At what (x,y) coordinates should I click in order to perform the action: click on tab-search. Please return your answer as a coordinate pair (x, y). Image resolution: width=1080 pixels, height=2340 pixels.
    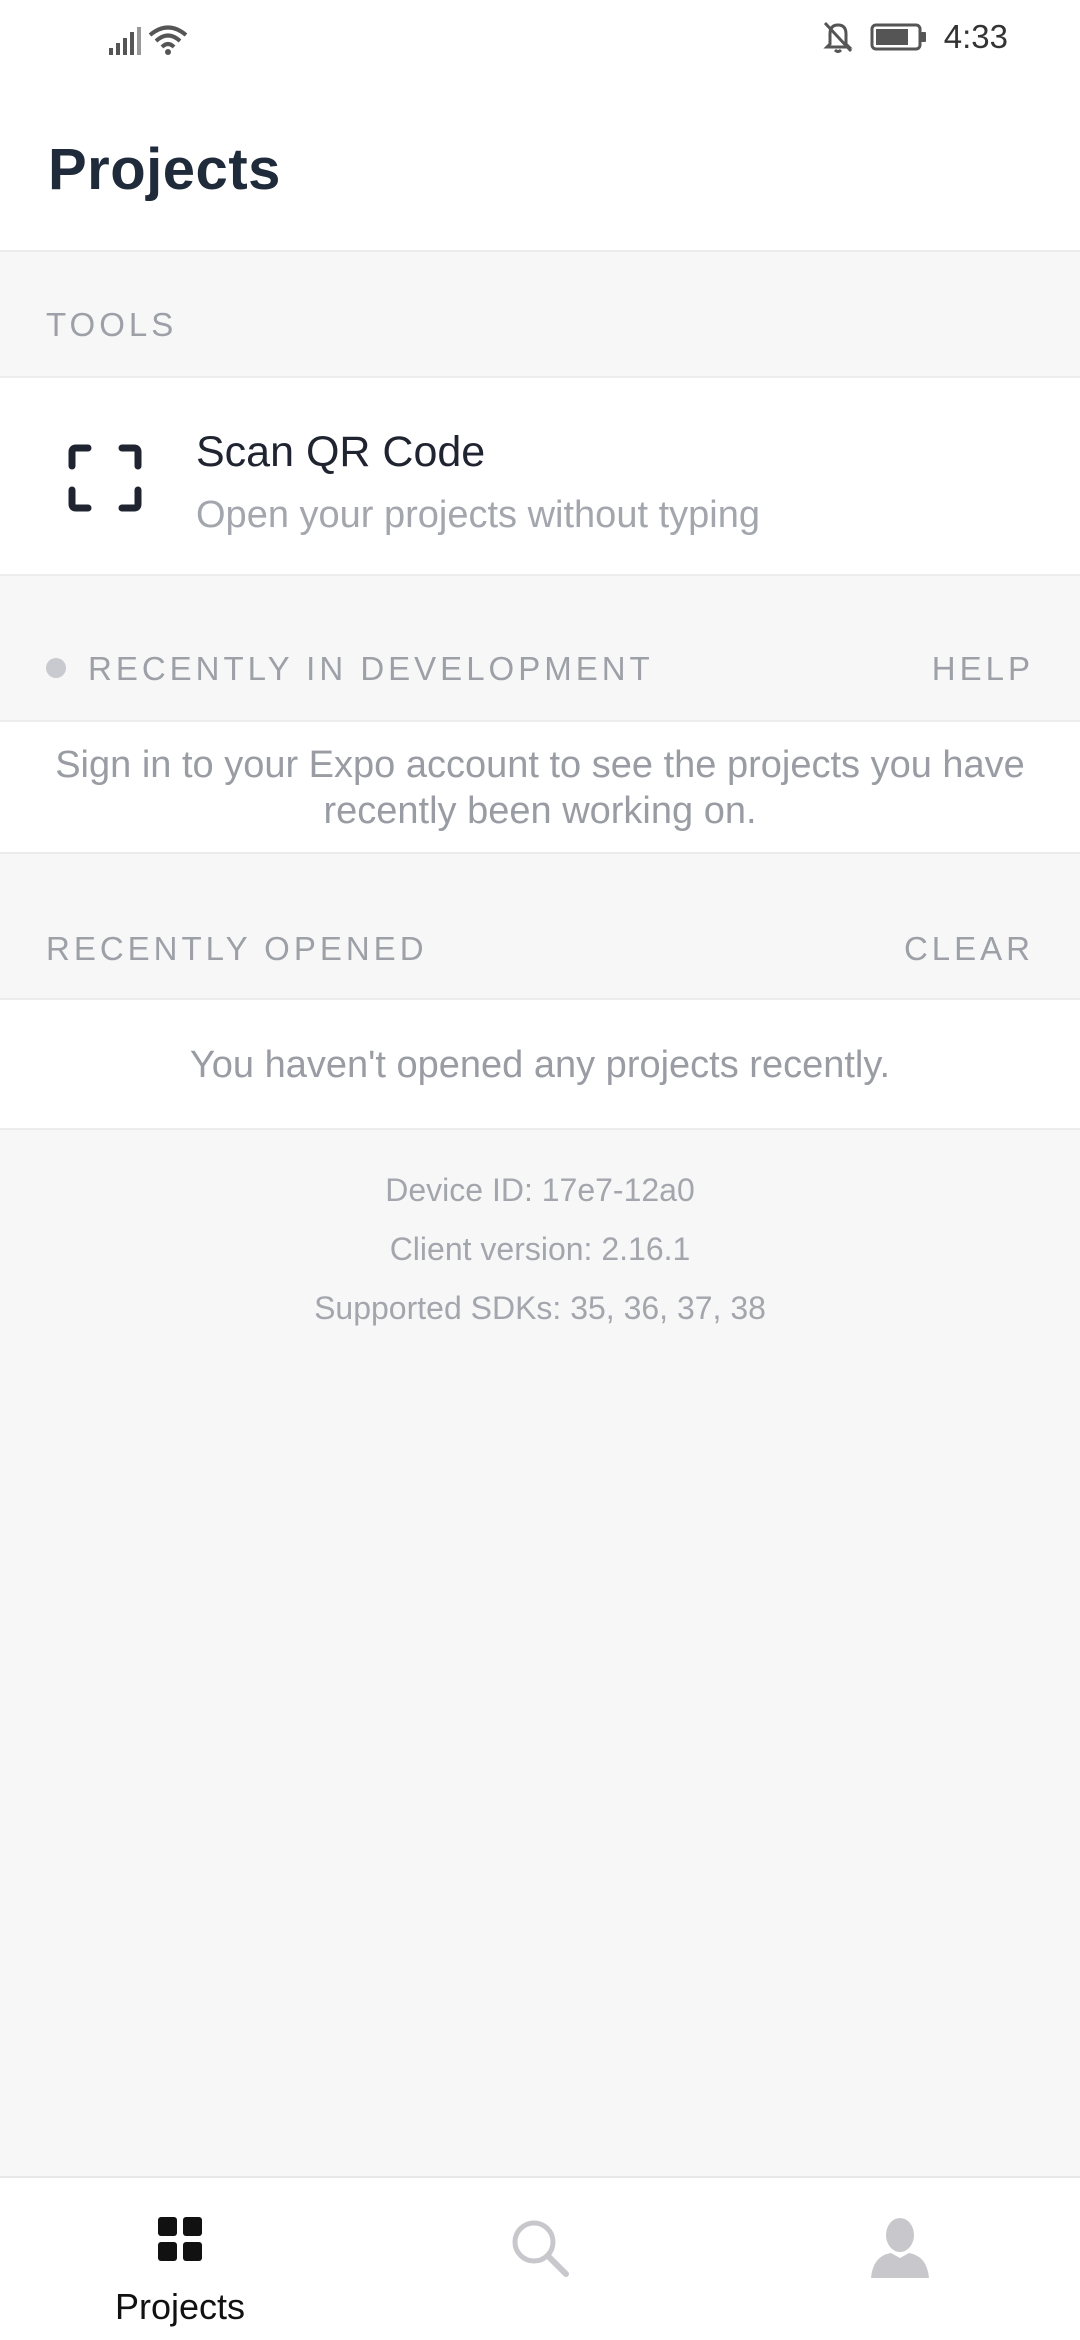
    Looking at the image, I should click on (540, 2259).